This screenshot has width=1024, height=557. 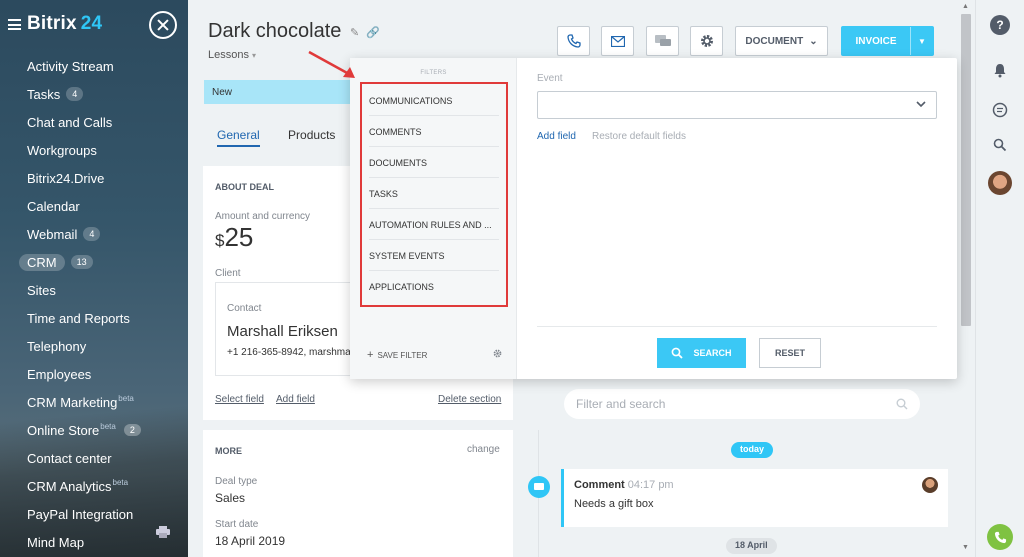 I want to click on chat-bubble-icon, so click(x=1000, y=110).